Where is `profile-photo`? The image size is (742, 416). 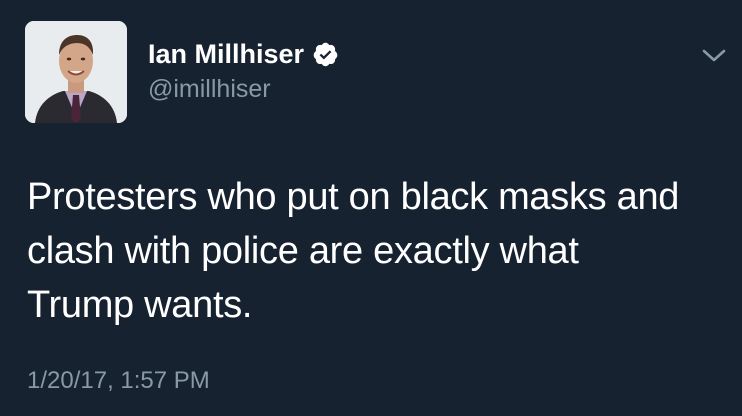 profile-photo is located at coordinates (76, 72).